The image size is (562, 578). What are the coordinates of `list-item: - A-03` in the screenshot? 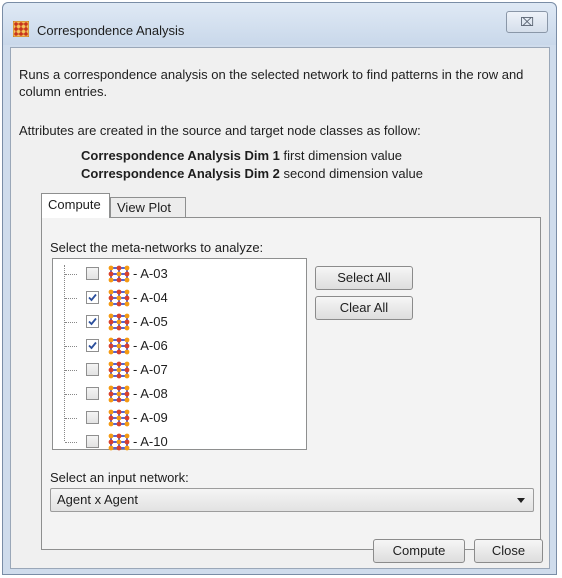 It's located at (178, 275).